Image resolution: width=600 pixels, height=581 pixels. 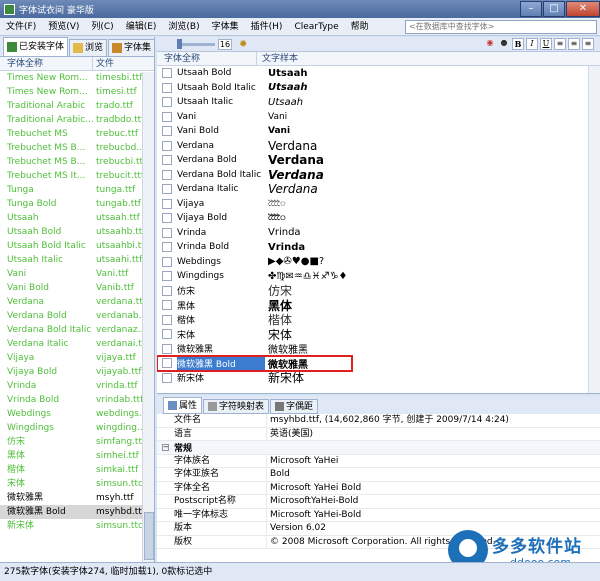 What do you see at coordinates (77, 78) in the screenshot?
I see `font-list-item: Times New Rom... timesbi.ttf` at bounding box center [77, 78].